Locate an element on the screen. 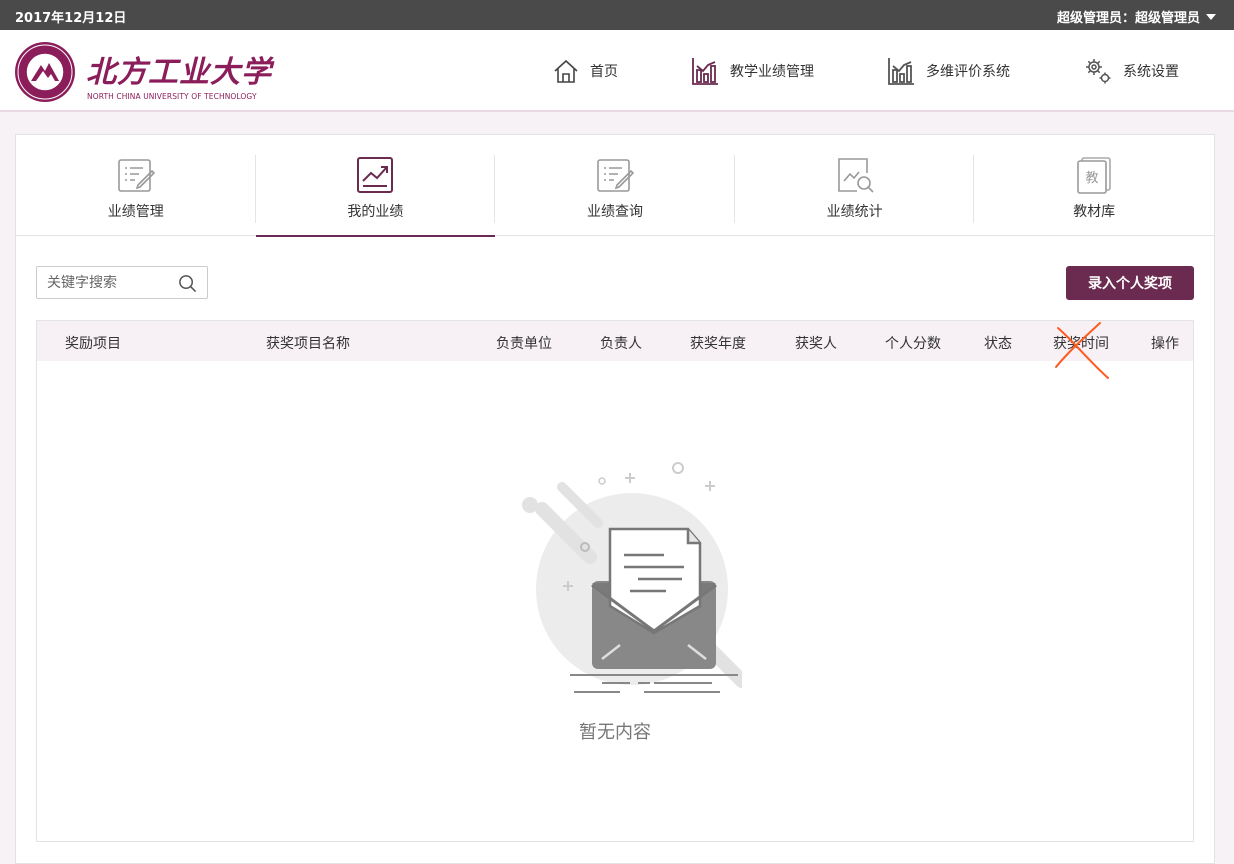 The width and height of the screenshot is (1234, 864). nav-teaching-performance: 教学业绩管理 is located at coordinates (752, 71).